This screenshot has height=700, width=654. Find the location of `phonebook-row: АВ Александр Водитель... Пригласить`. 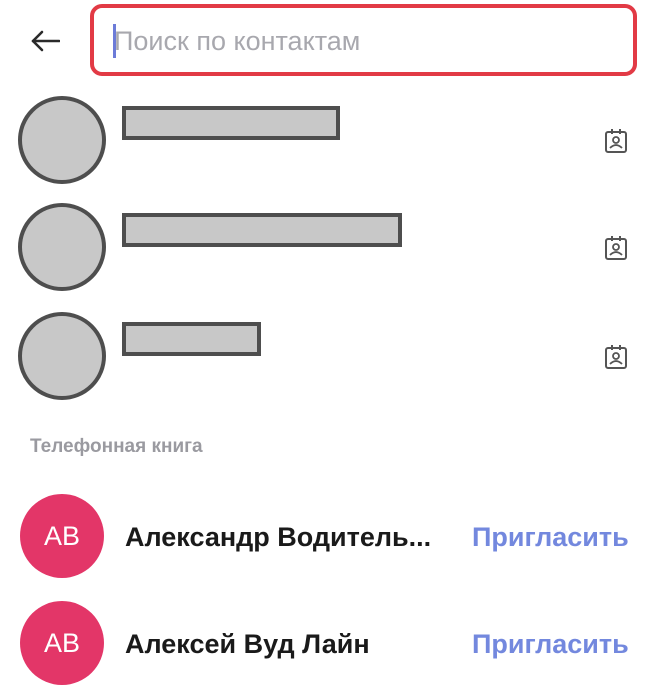

phonebook-row: АВ Александр Водитель... Пригласить is located at coordinates (327, 539).